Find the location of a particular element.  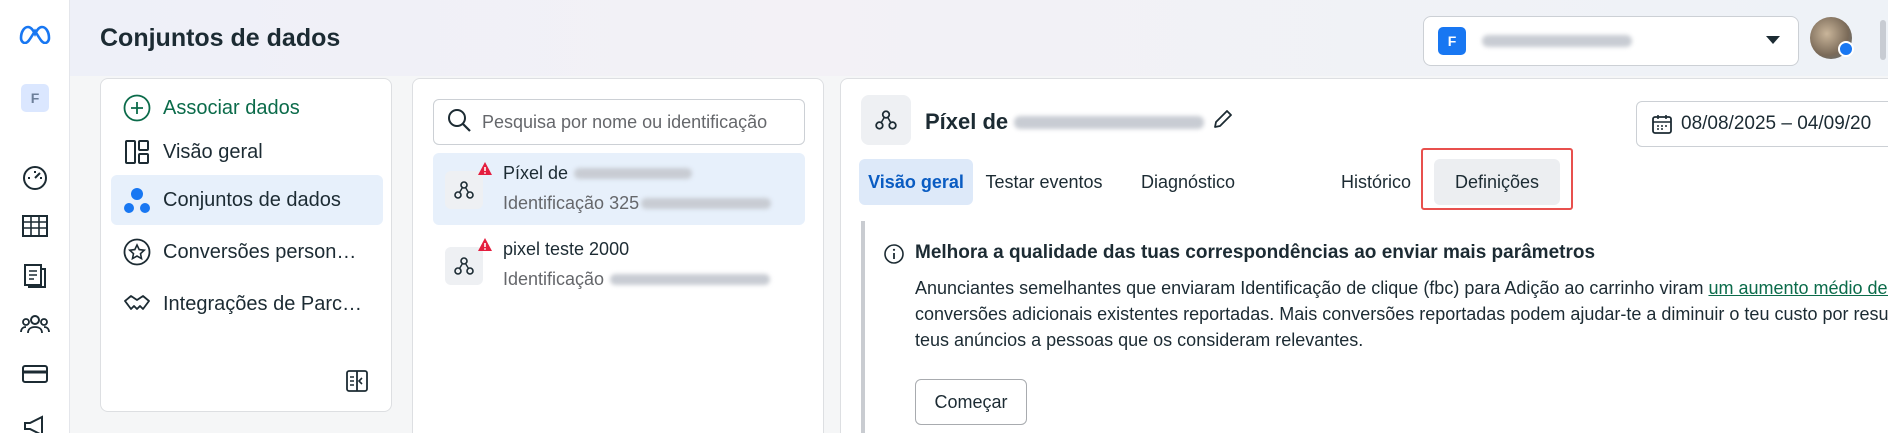

dataset-nodes-icon is located at coordinates (137, 200).